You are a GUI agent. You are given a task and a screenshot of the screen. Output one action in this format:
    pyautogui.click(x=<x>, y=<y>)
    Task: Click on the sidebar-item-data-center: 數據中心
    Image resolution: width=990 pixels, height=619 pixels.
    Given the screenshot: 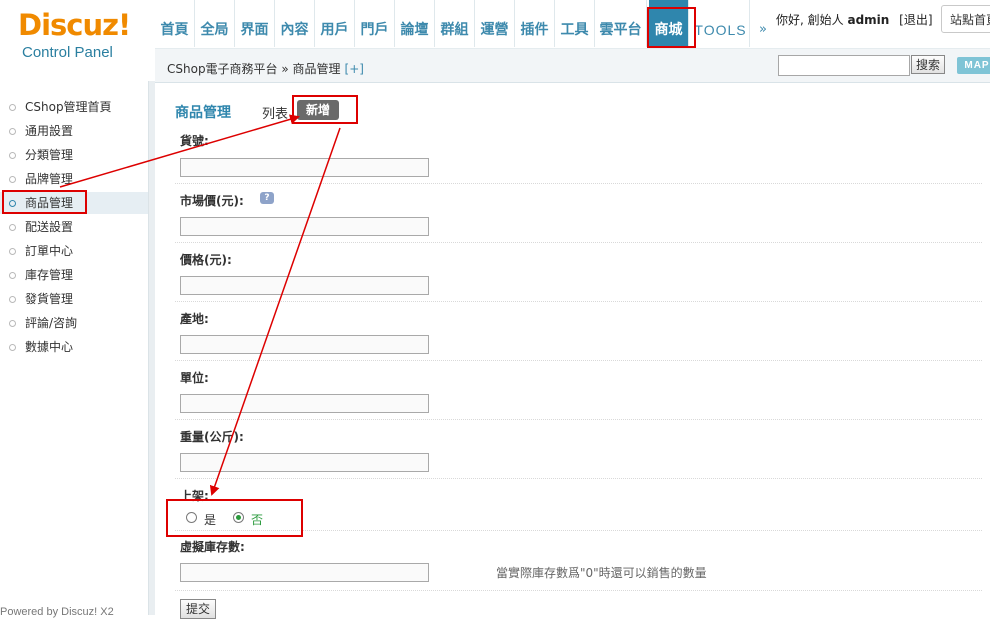 What is the action you would take?
    pyautogui.click(x=74, y=347)
    